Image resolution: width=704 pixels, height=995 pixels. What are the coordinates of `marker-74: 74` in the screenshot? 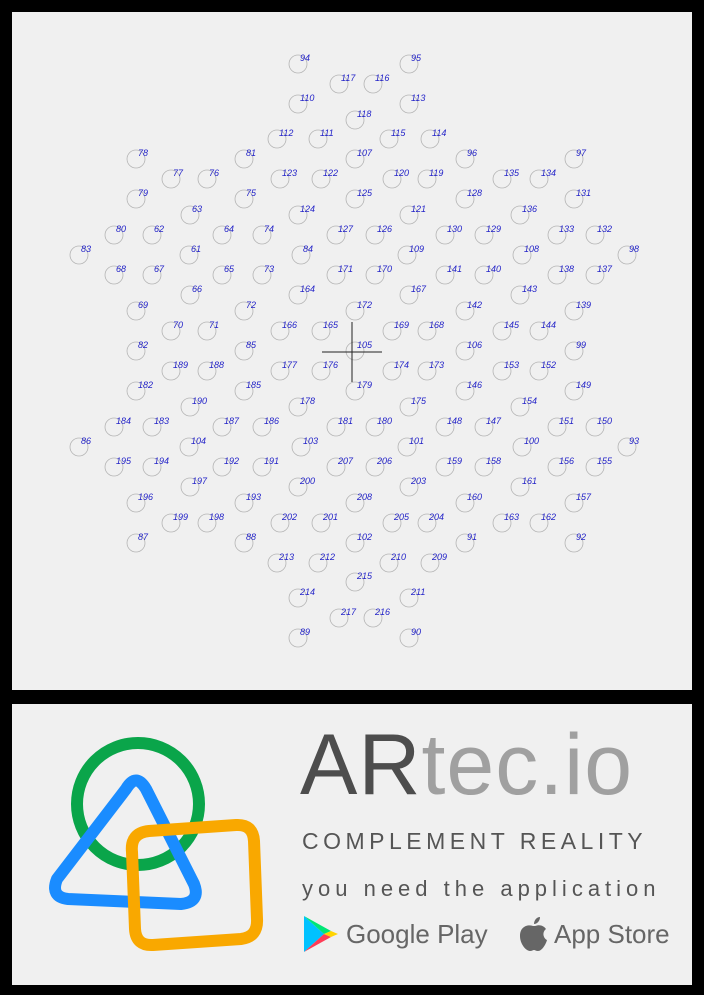 It's located at (263, 234).